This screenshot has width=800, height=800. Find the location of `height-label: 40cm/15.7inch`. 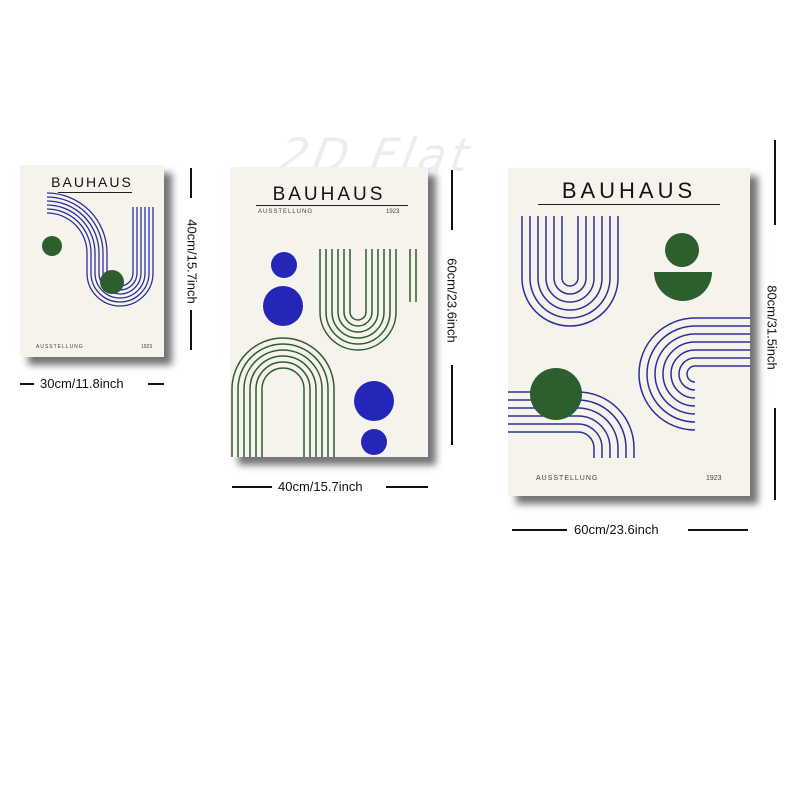

height-label: 40cm/15.7inch is located at coordinates (192, 261).